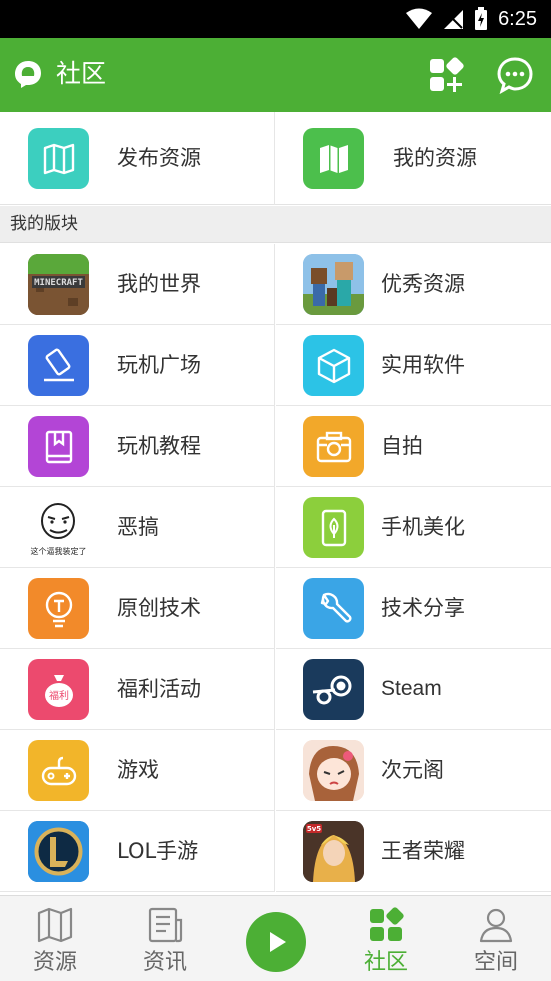 The height and width of the screenshot is (981, 551). I want to click on nav-community: 社区, so click(386, 938).